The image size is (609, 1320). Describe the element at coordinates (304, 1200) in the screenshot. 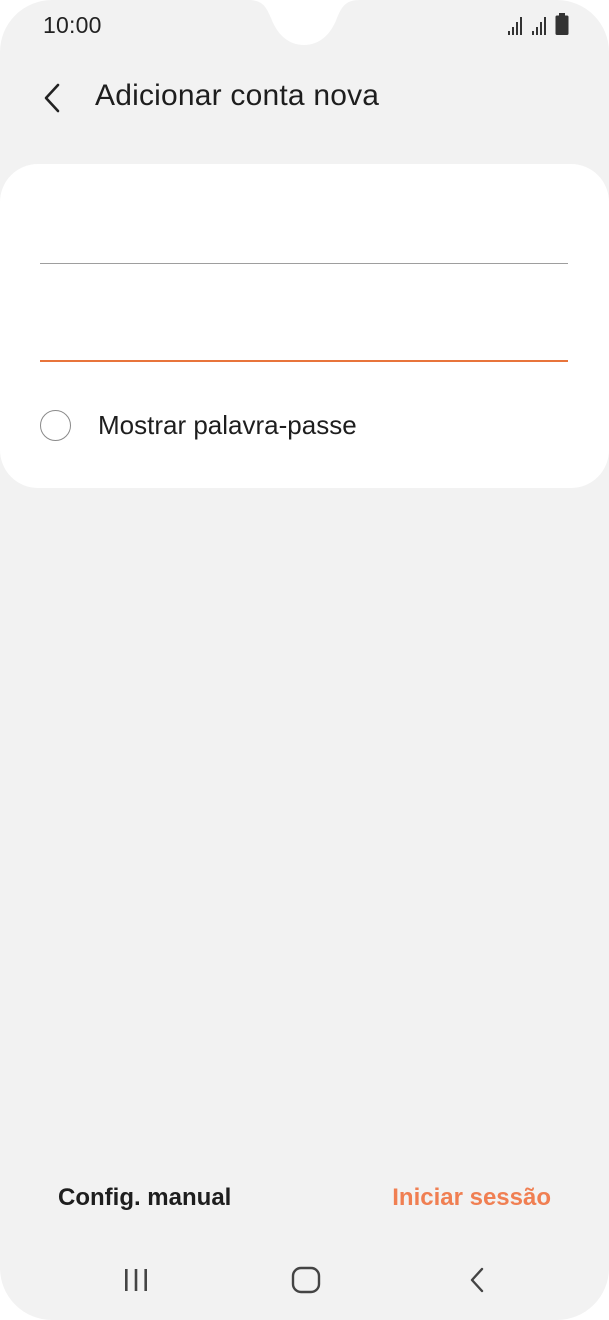

I see `bottom-actions: Config. manual Iniciar sessão` at that location.